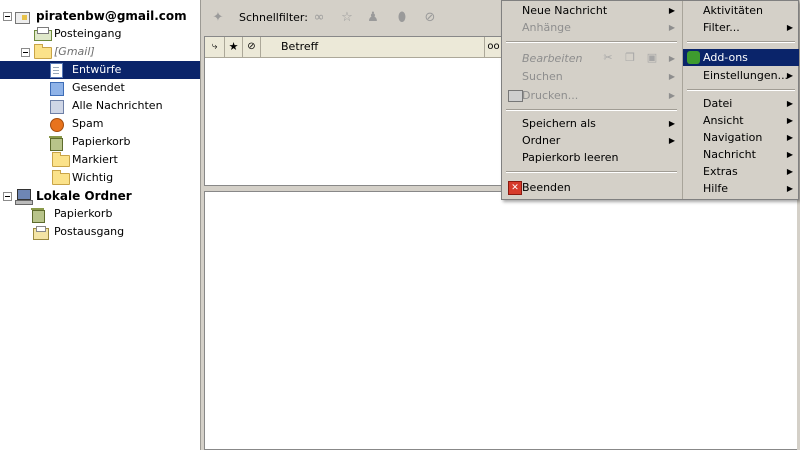 The height and width of the screenshot is (450, 800). What do you see at coordinates (546, 27) in the screenshot?
I see `menu-item-label: Anhänge` at bounding box center [546, 27].